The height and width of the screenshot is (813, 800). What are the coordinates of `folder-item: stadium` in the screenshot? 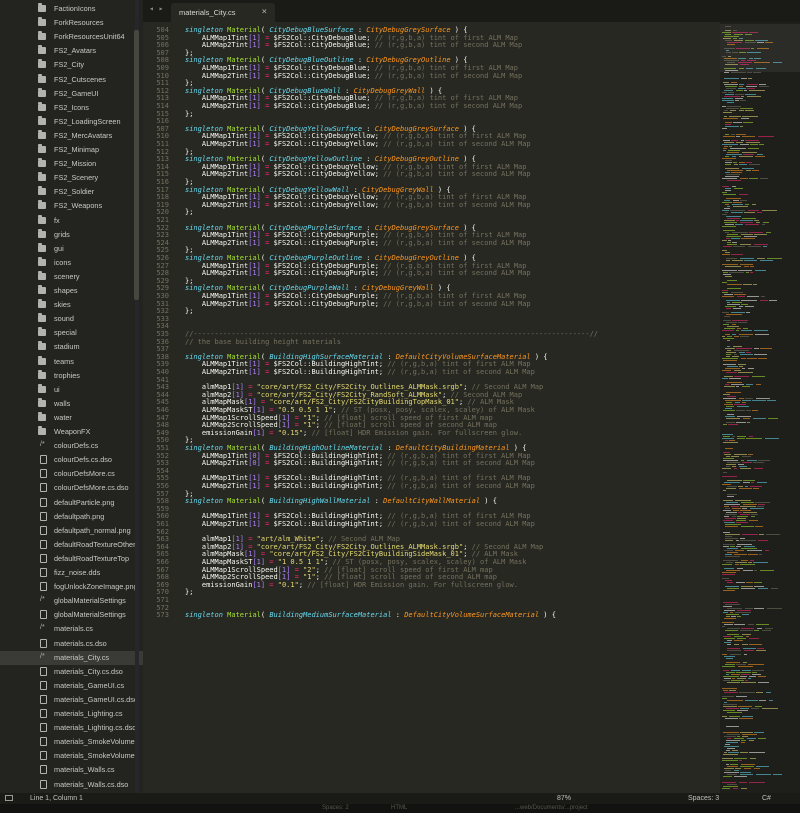 It's located at (71, 347).